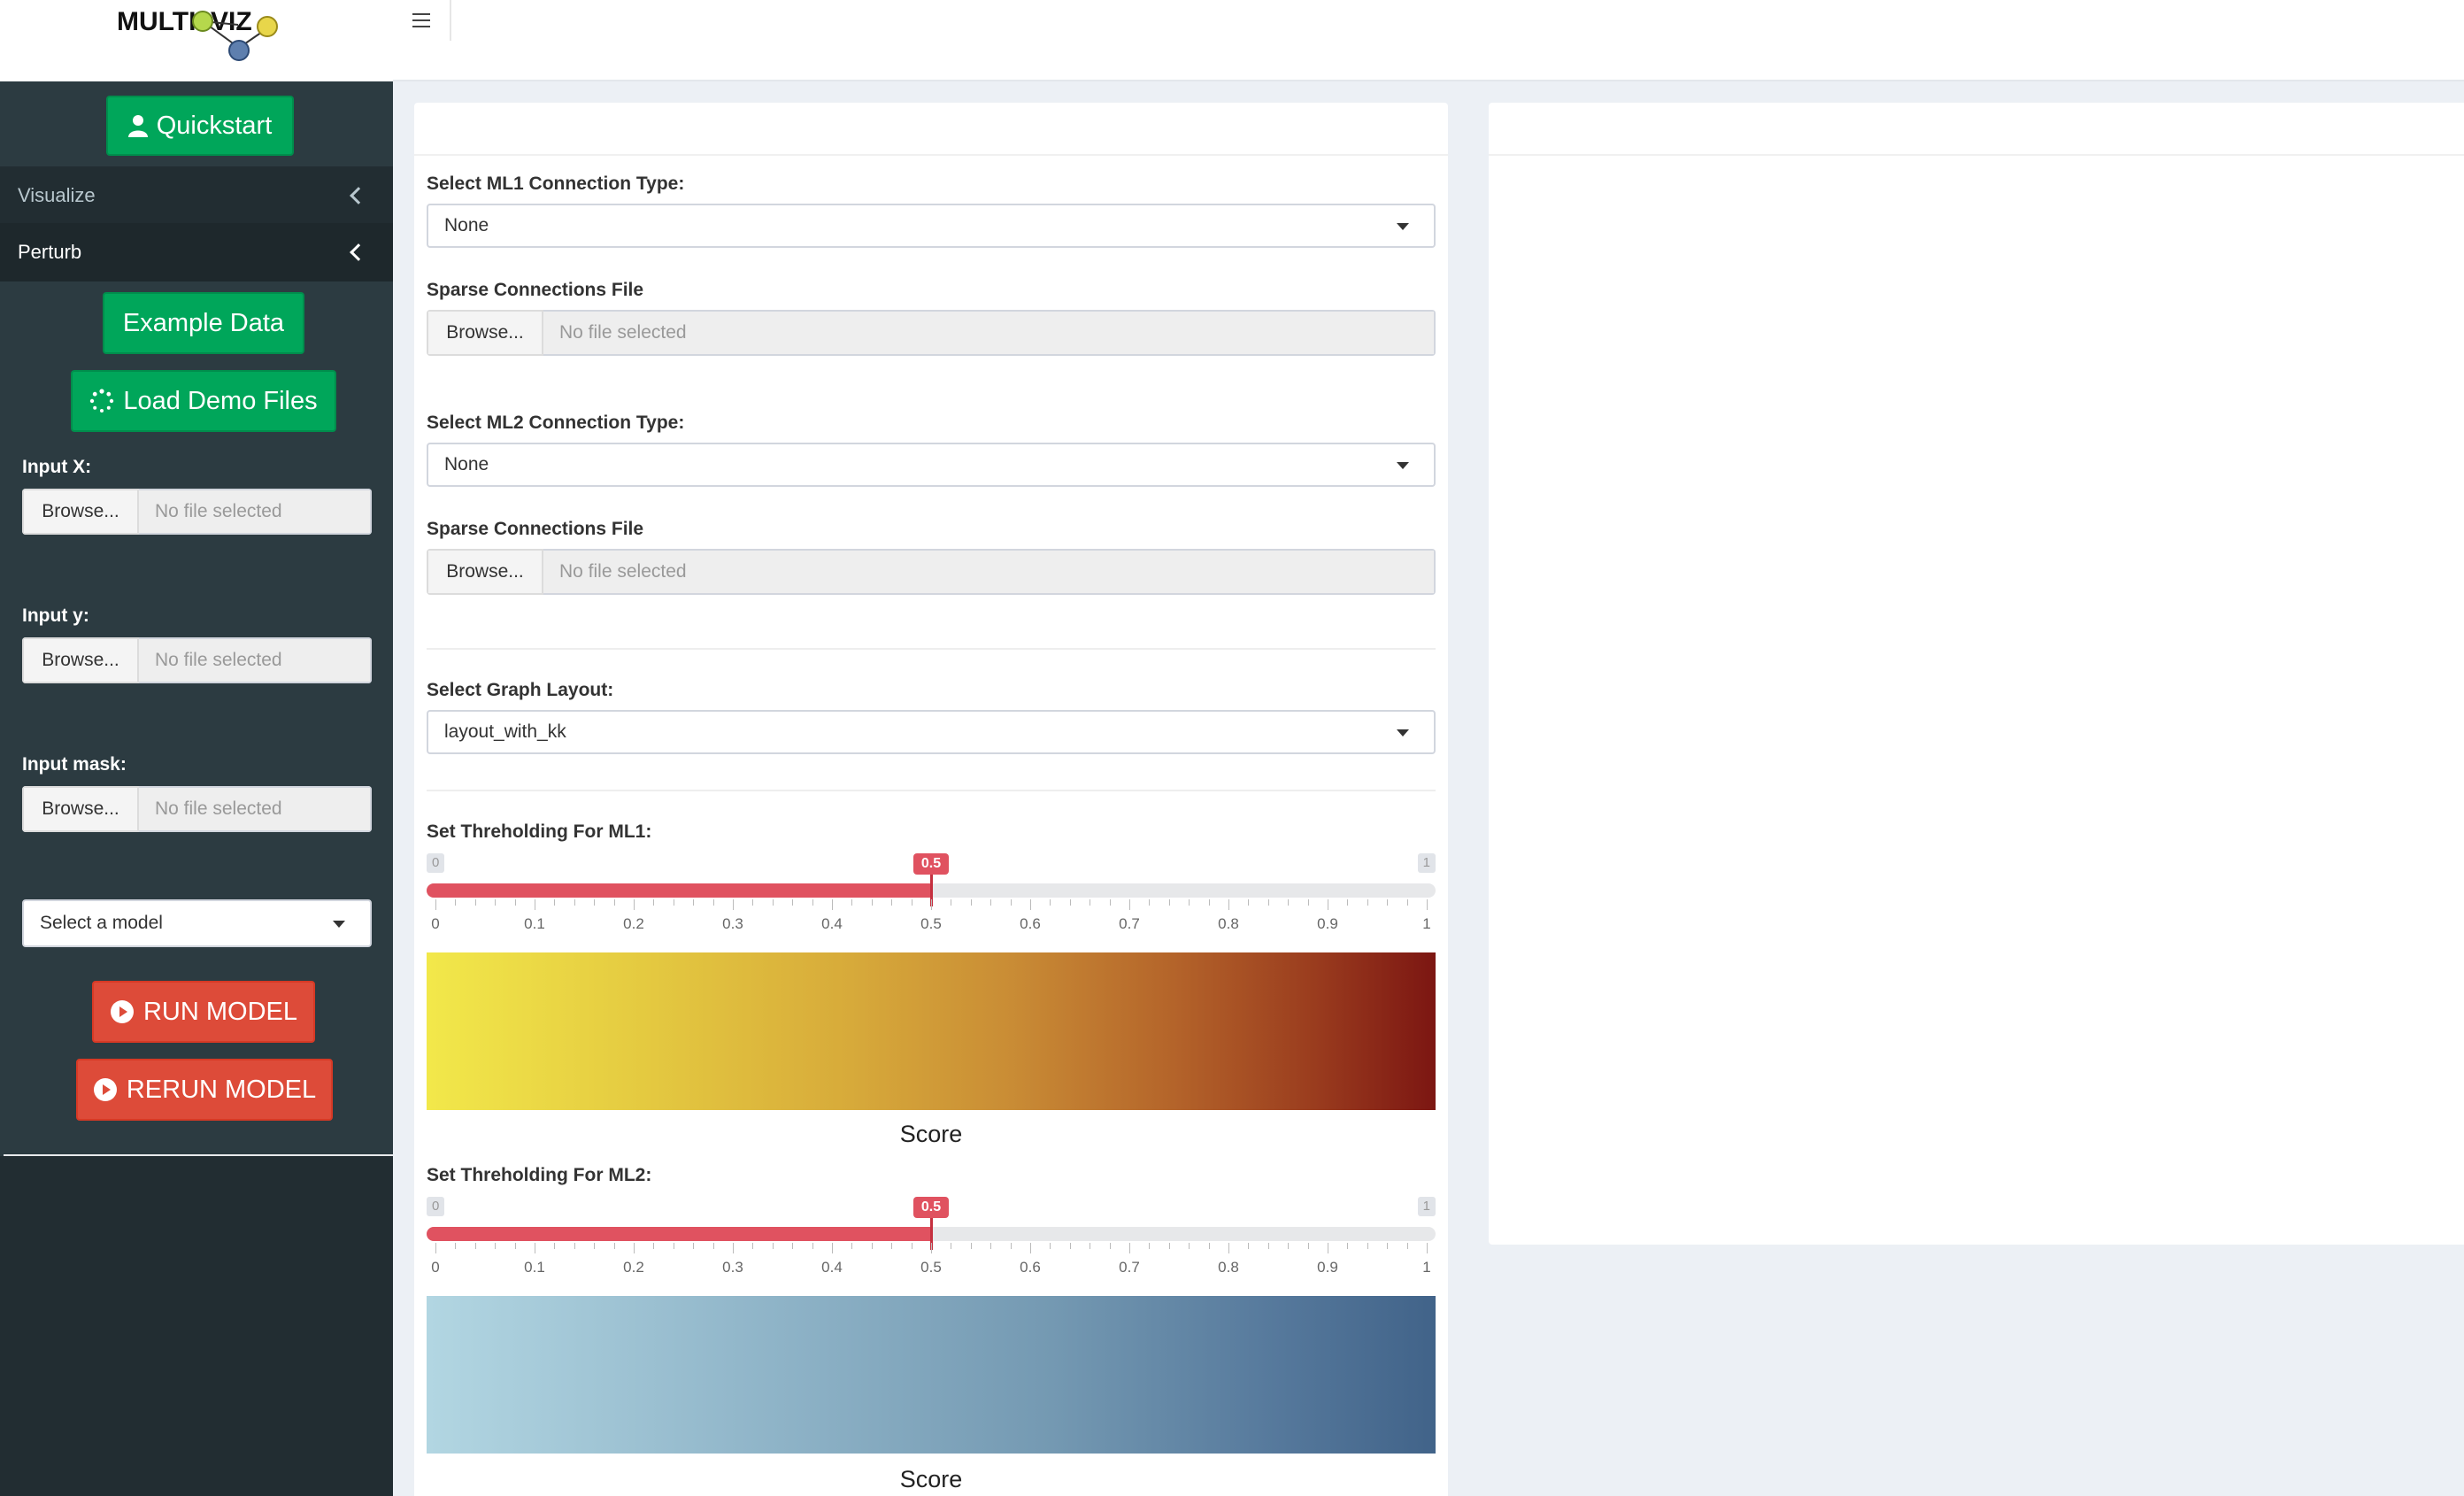  Describe the element at coordinates (505, 731) in the screenshot. I see `graph-layout-value: layout_with_kk` at that location.